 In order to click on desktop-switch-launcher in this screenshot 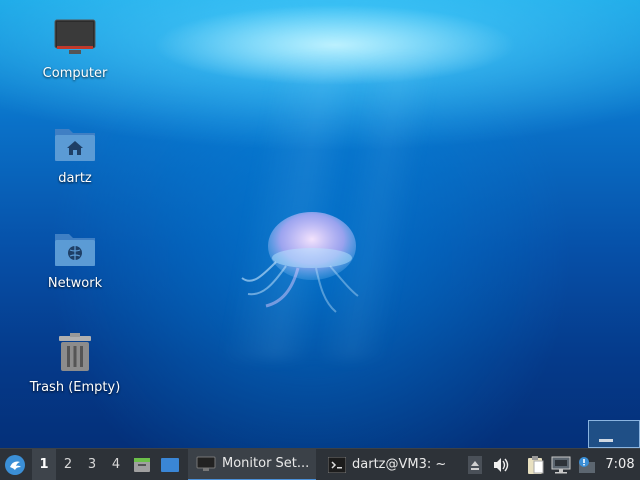, I will do `click(170, 464)`.